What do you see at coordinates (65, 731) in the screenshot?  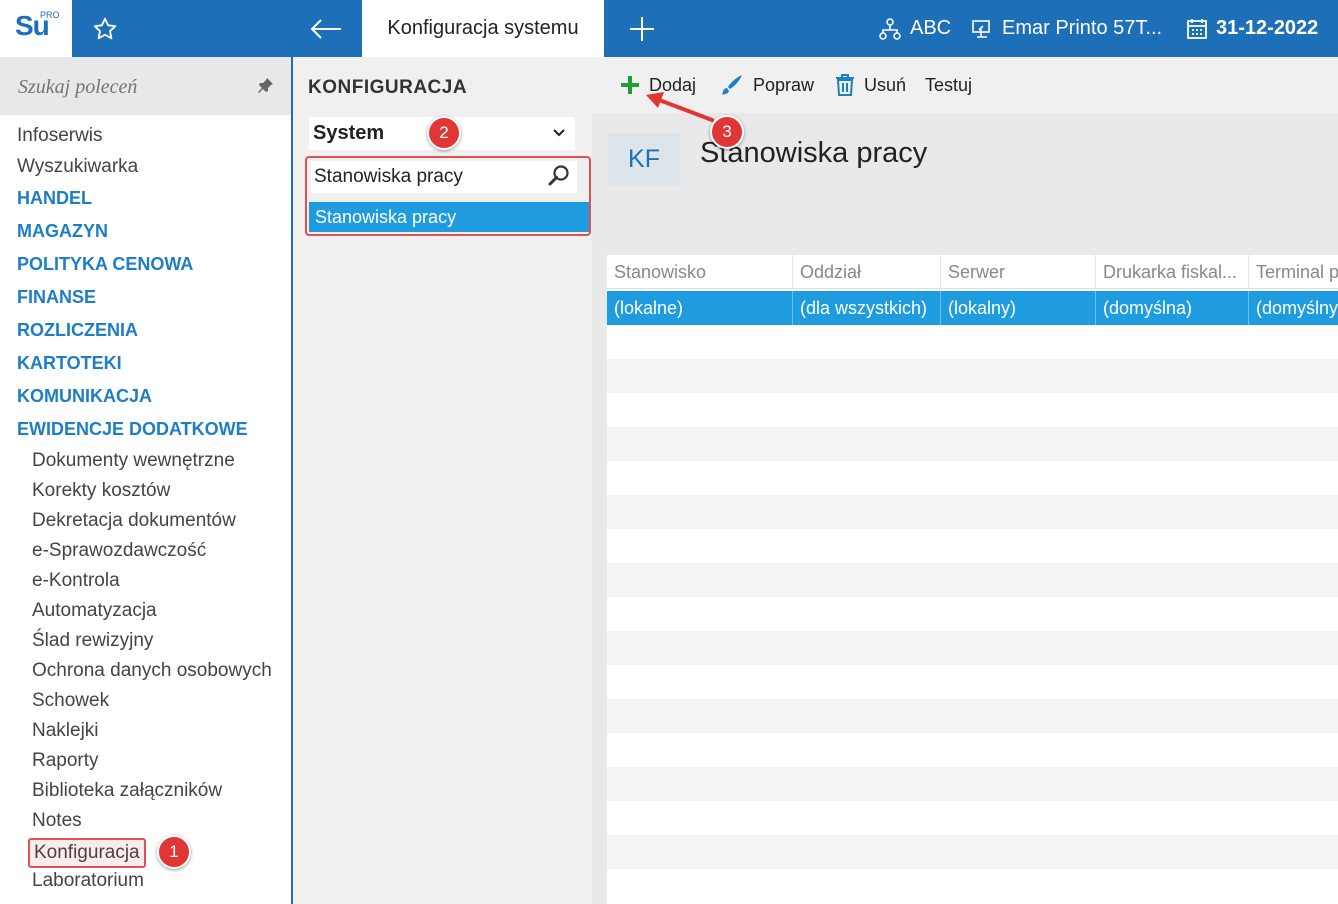 I see `sidebar-item-naklejki: Naklejki` at bounding box center [65, 731].